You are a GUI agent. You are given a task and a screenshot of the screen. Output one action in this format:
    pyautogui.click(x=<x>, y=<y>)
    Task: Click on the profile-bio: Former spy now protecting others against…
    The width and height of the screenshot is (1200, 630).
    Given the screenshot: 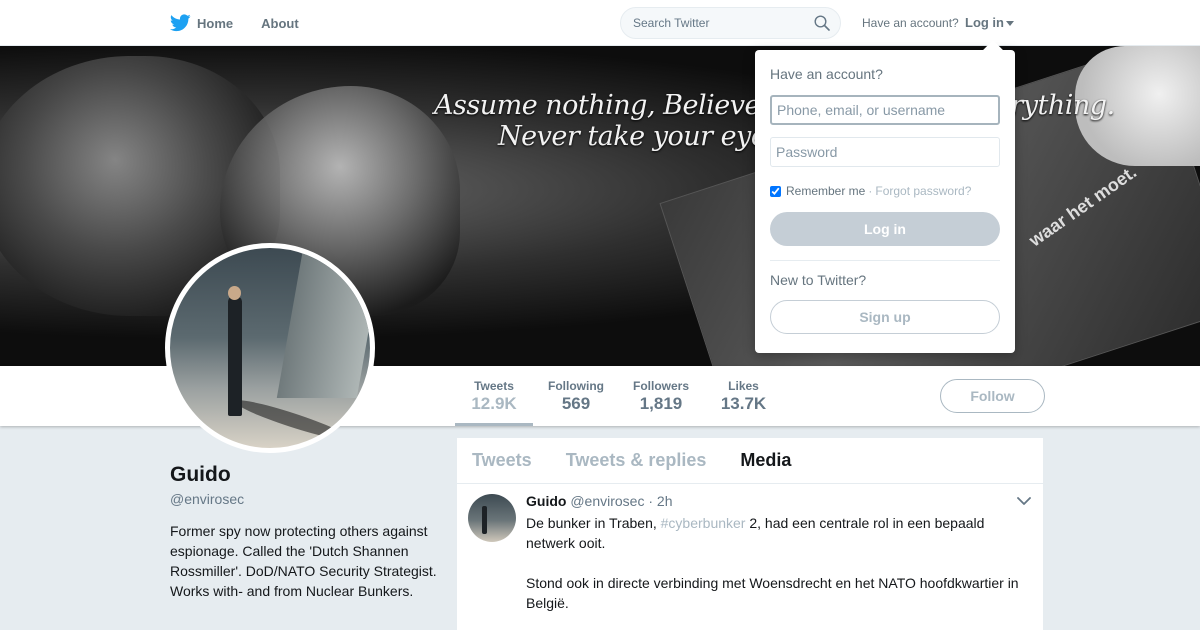 What is the action you would take?
    pyautogui.click(x=303, y=561)
    